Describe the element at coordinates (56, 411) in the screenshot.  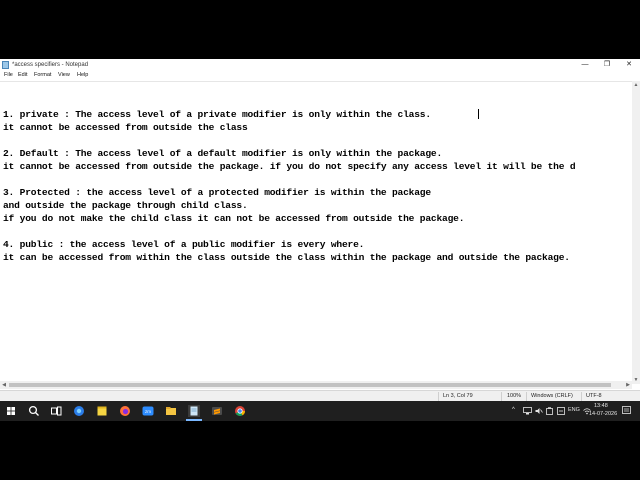
I see `task-view-icon` at that location.